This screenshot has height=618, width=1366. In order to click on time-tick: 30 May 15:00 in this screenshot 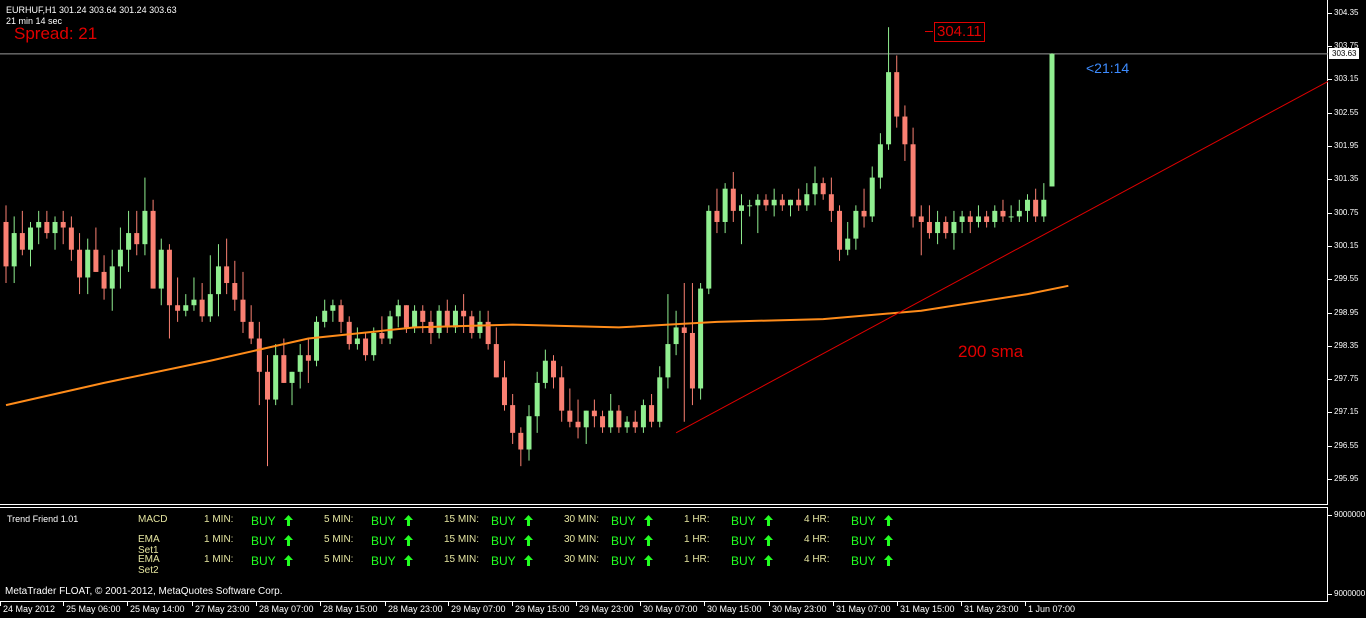, I will do `click(733, 608)`.